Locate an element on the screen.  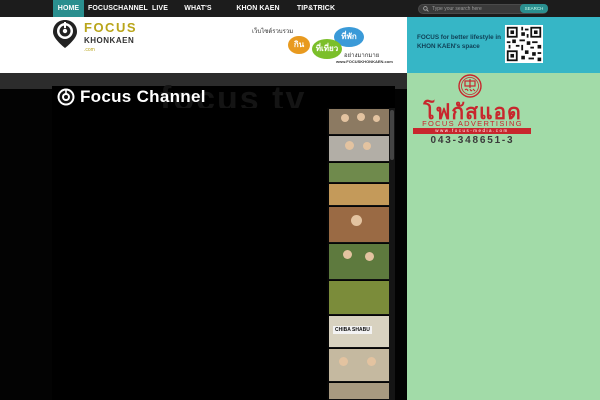
banner-bubble-travel: ที่เที่ยว is located at coordinates (327, 49).